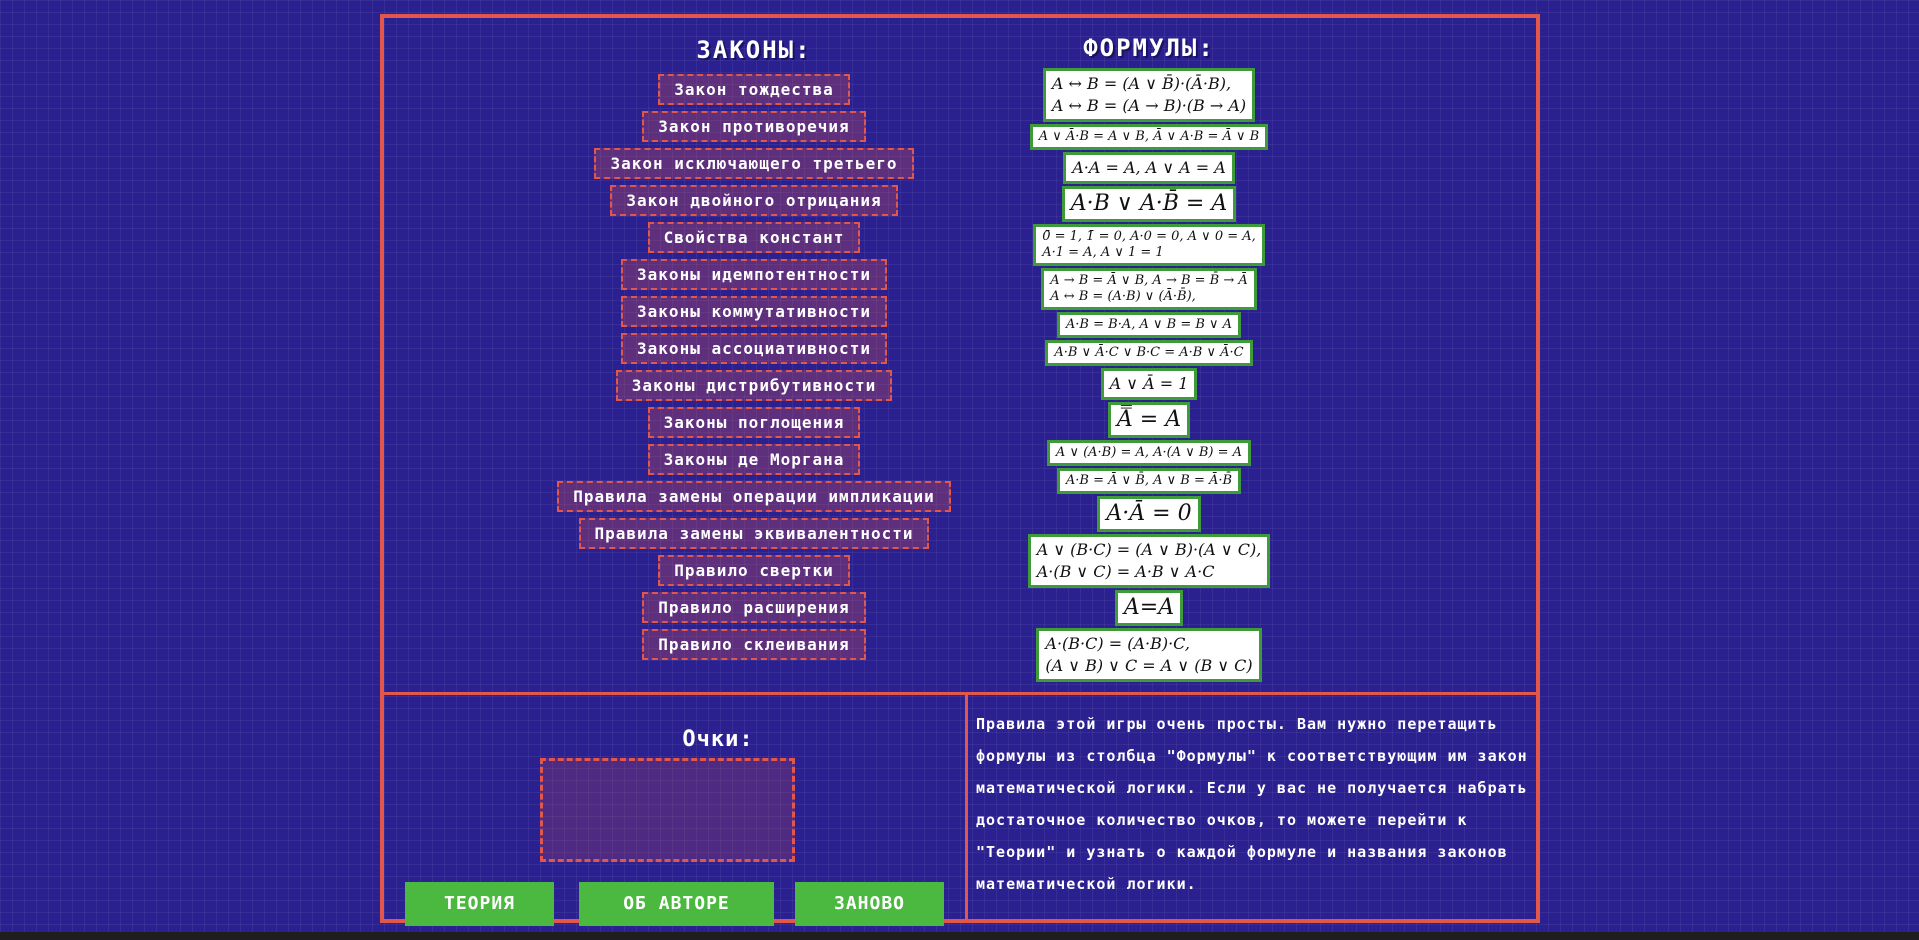 The image size is (1919, 940). I want to click on formula-line: A ∨ (B·C) = (A ∨ B)·(A ∨ C),, so click(1149, 549).